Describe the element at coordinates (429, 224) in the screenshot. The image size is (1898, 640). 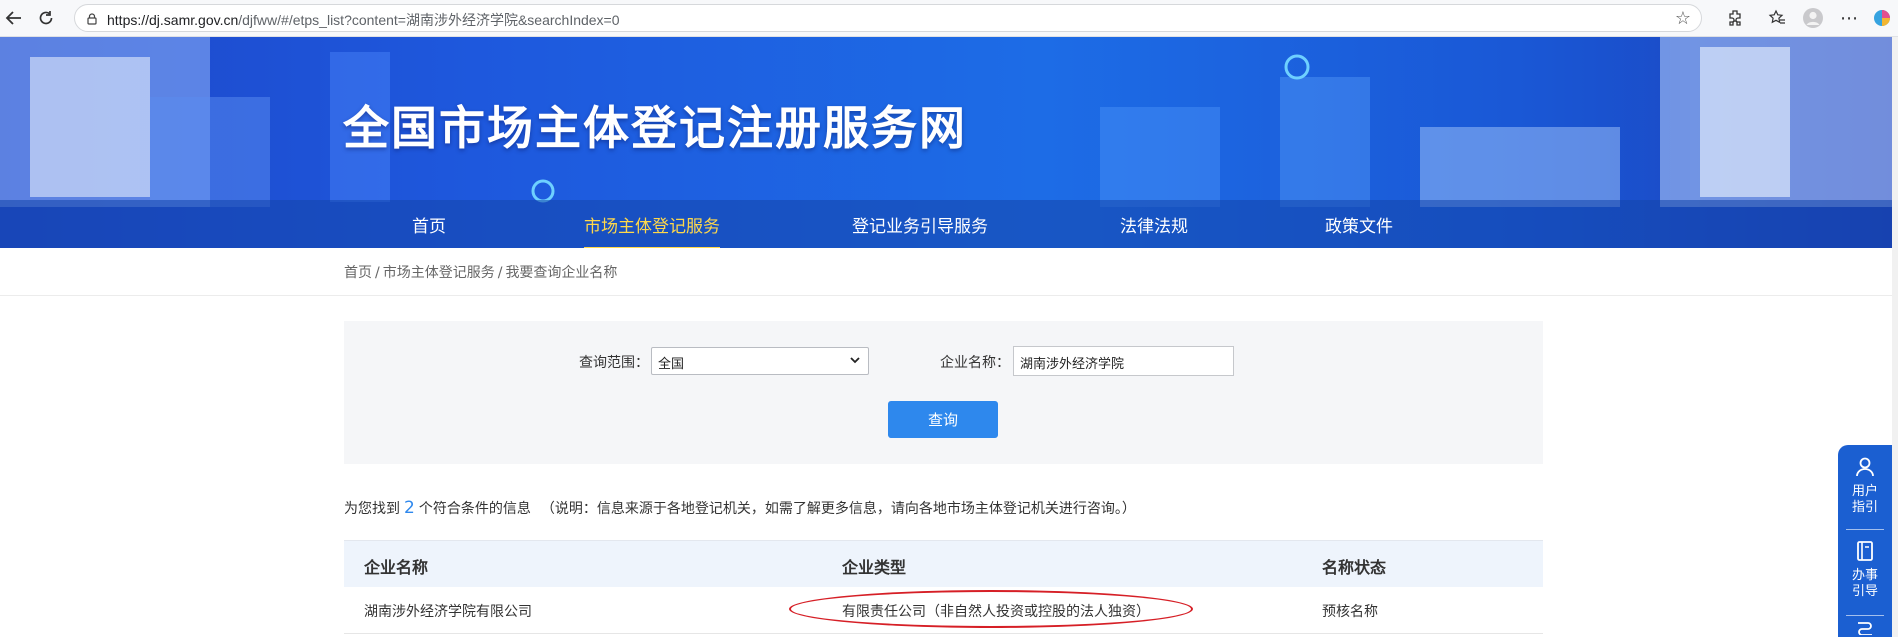
I see `nav-item-home: 首页` at that location.